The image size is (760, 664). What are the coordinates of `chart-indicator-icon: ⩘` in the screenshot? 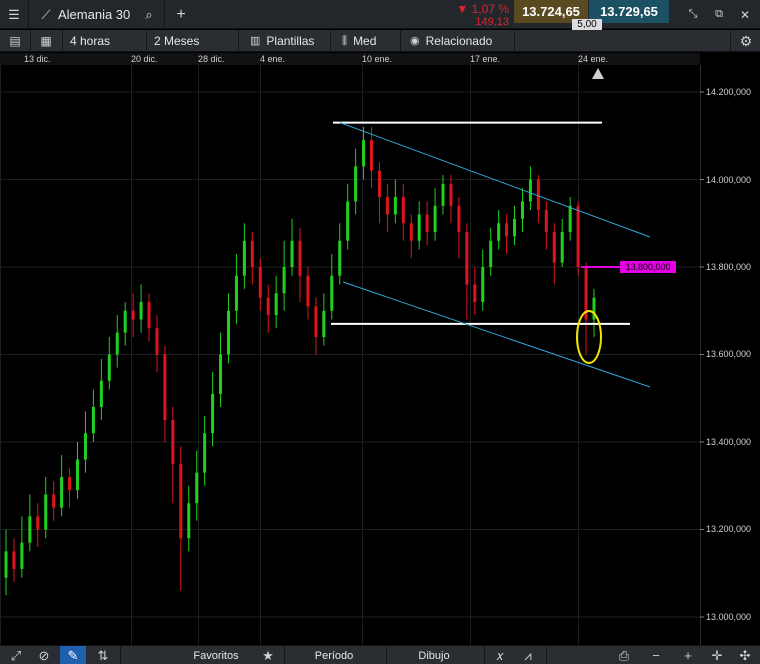 It's located at (528, 655).